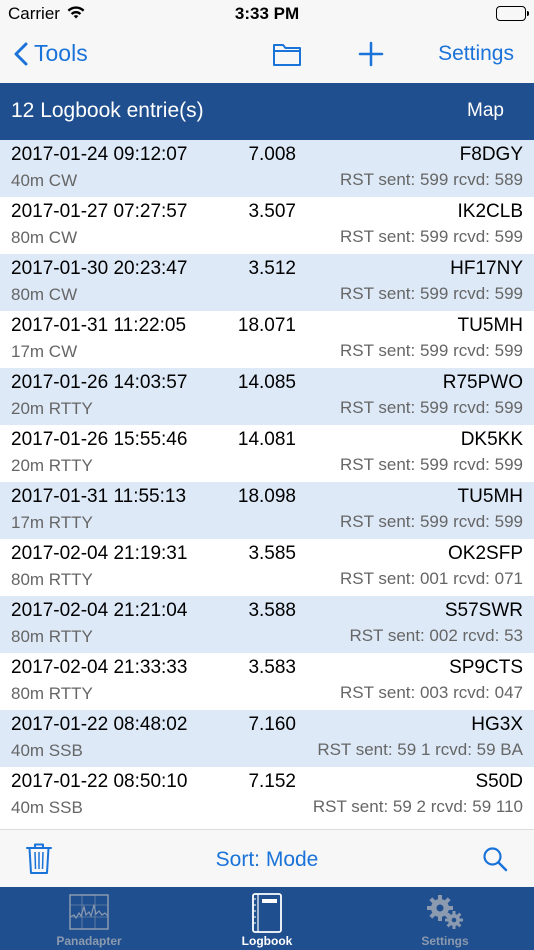 This screenshot has height=950, width=534. I want to click on status-bar: Carrier 3:33 PM, so click(267, 15).